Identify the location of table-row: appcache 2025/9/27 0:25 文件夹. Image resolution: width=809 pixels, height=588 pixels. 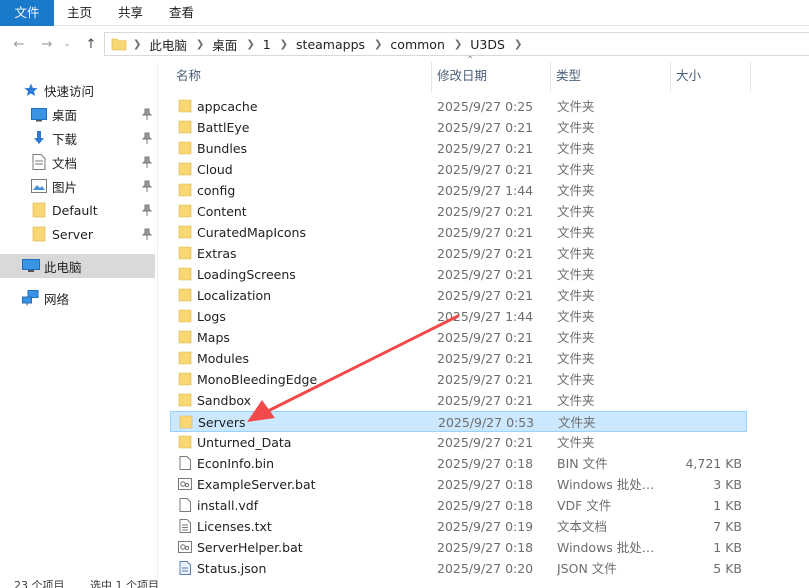
(458, 106).